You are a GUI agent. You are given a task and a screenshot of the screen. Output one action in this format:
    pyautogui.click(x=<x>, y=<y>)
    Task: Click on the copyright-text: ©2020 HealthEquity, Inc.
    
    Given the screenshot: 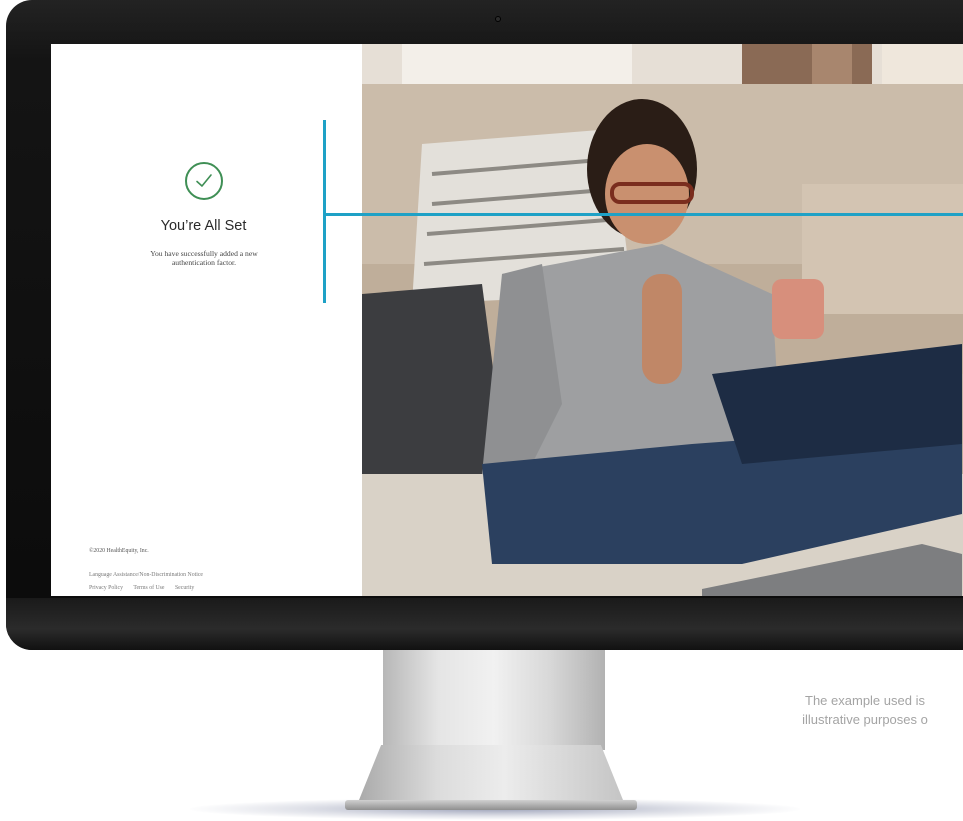 What is the action you would take?
    pyautogui.click(x=119, y=551)
    